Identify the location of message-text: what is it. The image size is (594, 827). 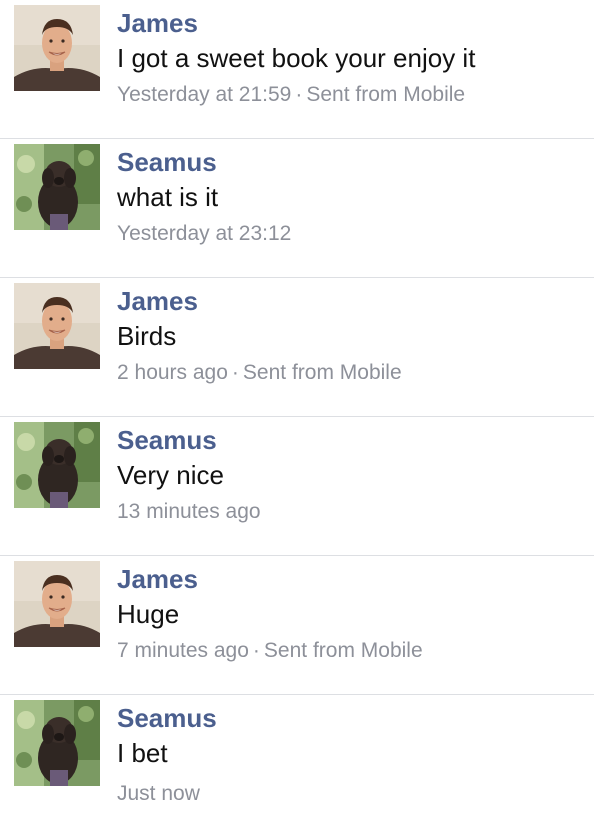
(168, 197).